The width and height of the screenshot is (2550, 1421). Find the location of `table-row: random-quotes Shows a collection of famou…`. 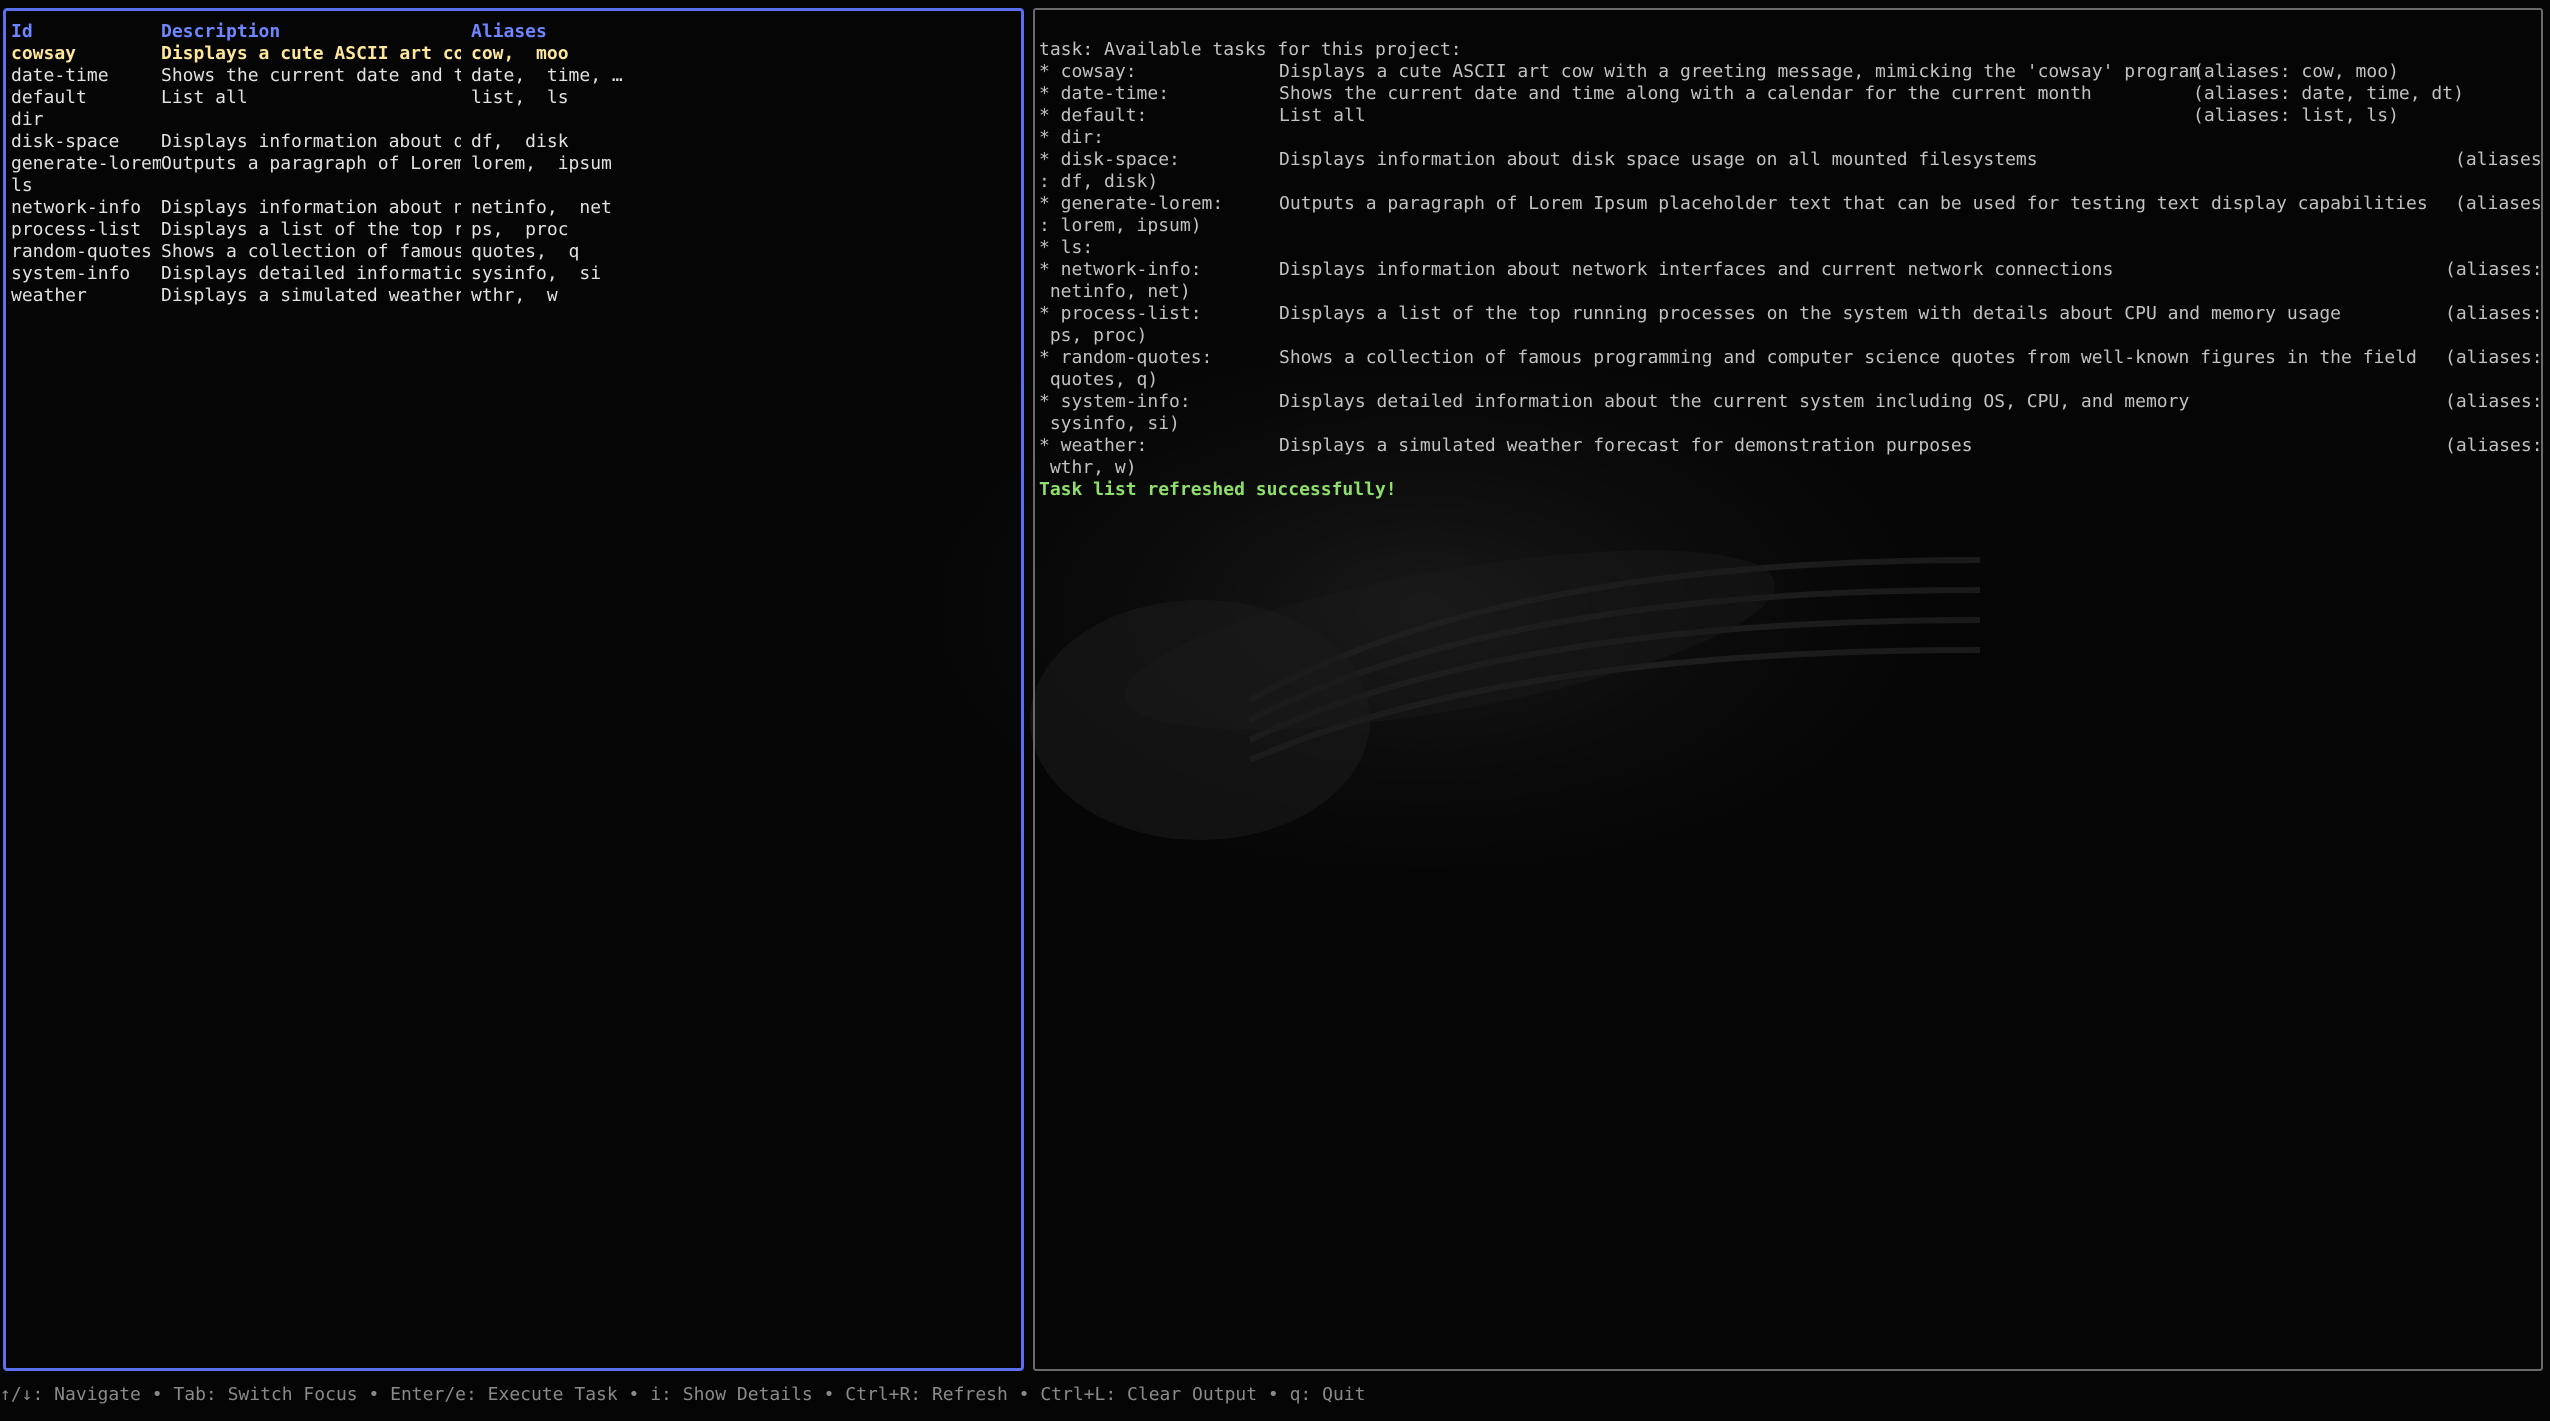

table-row: random-quotes Shows a collection of famou… is located at coordinates (295, 252).